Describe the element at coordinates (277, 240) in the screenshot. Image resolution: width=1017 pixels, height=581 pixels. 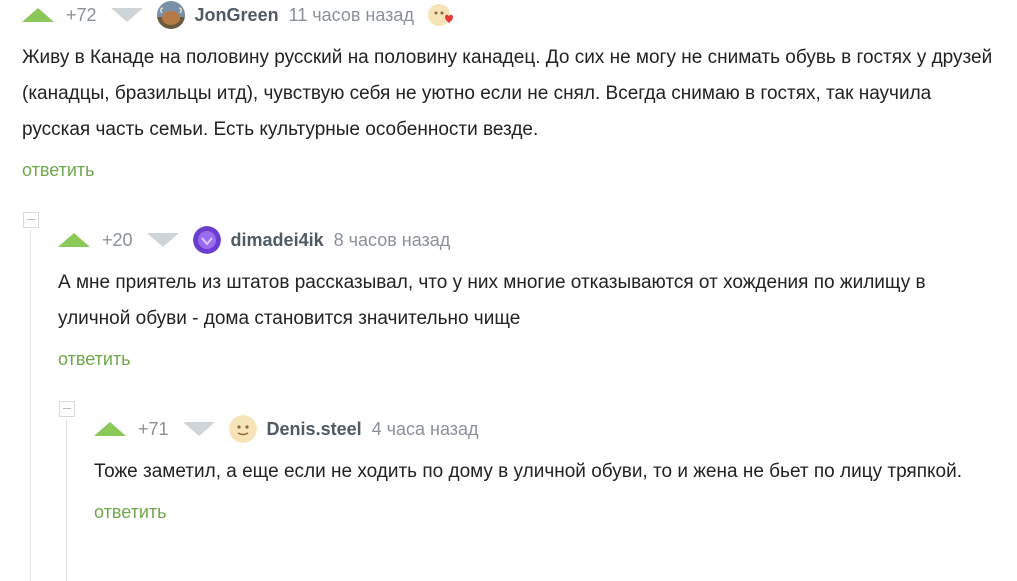
I see `comment-author: dimadei4ik` at that location.